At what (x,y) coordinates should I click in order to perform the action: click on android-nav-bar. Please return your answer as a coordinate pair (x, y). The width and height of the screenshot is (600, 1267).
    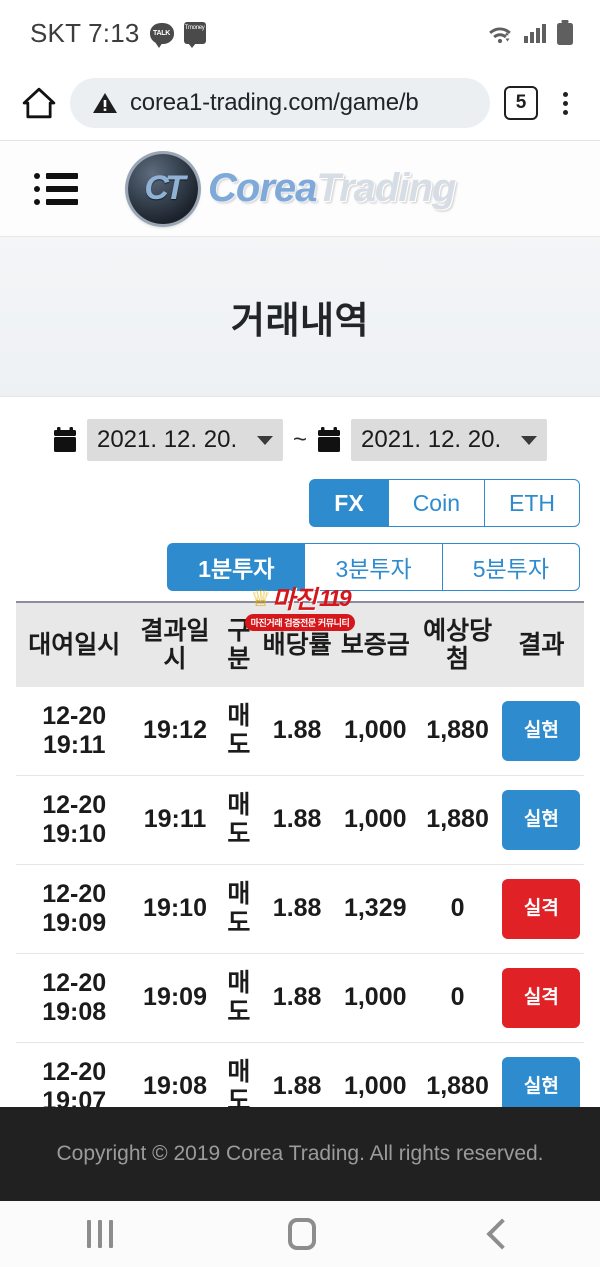
    Looking at the image, I should click on (300, 1234).